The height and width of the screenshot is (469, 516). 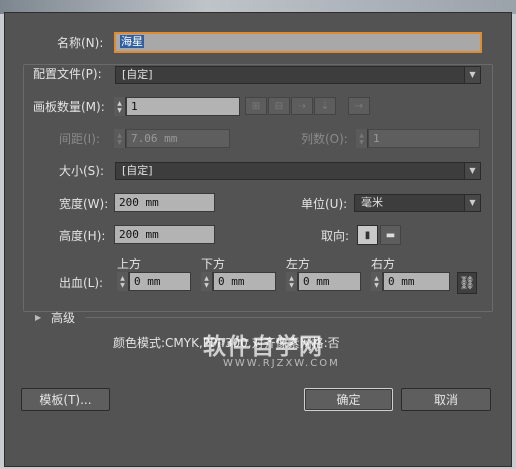 I want to click on columns-label: 列数(O):, so click(x=324, y=139).